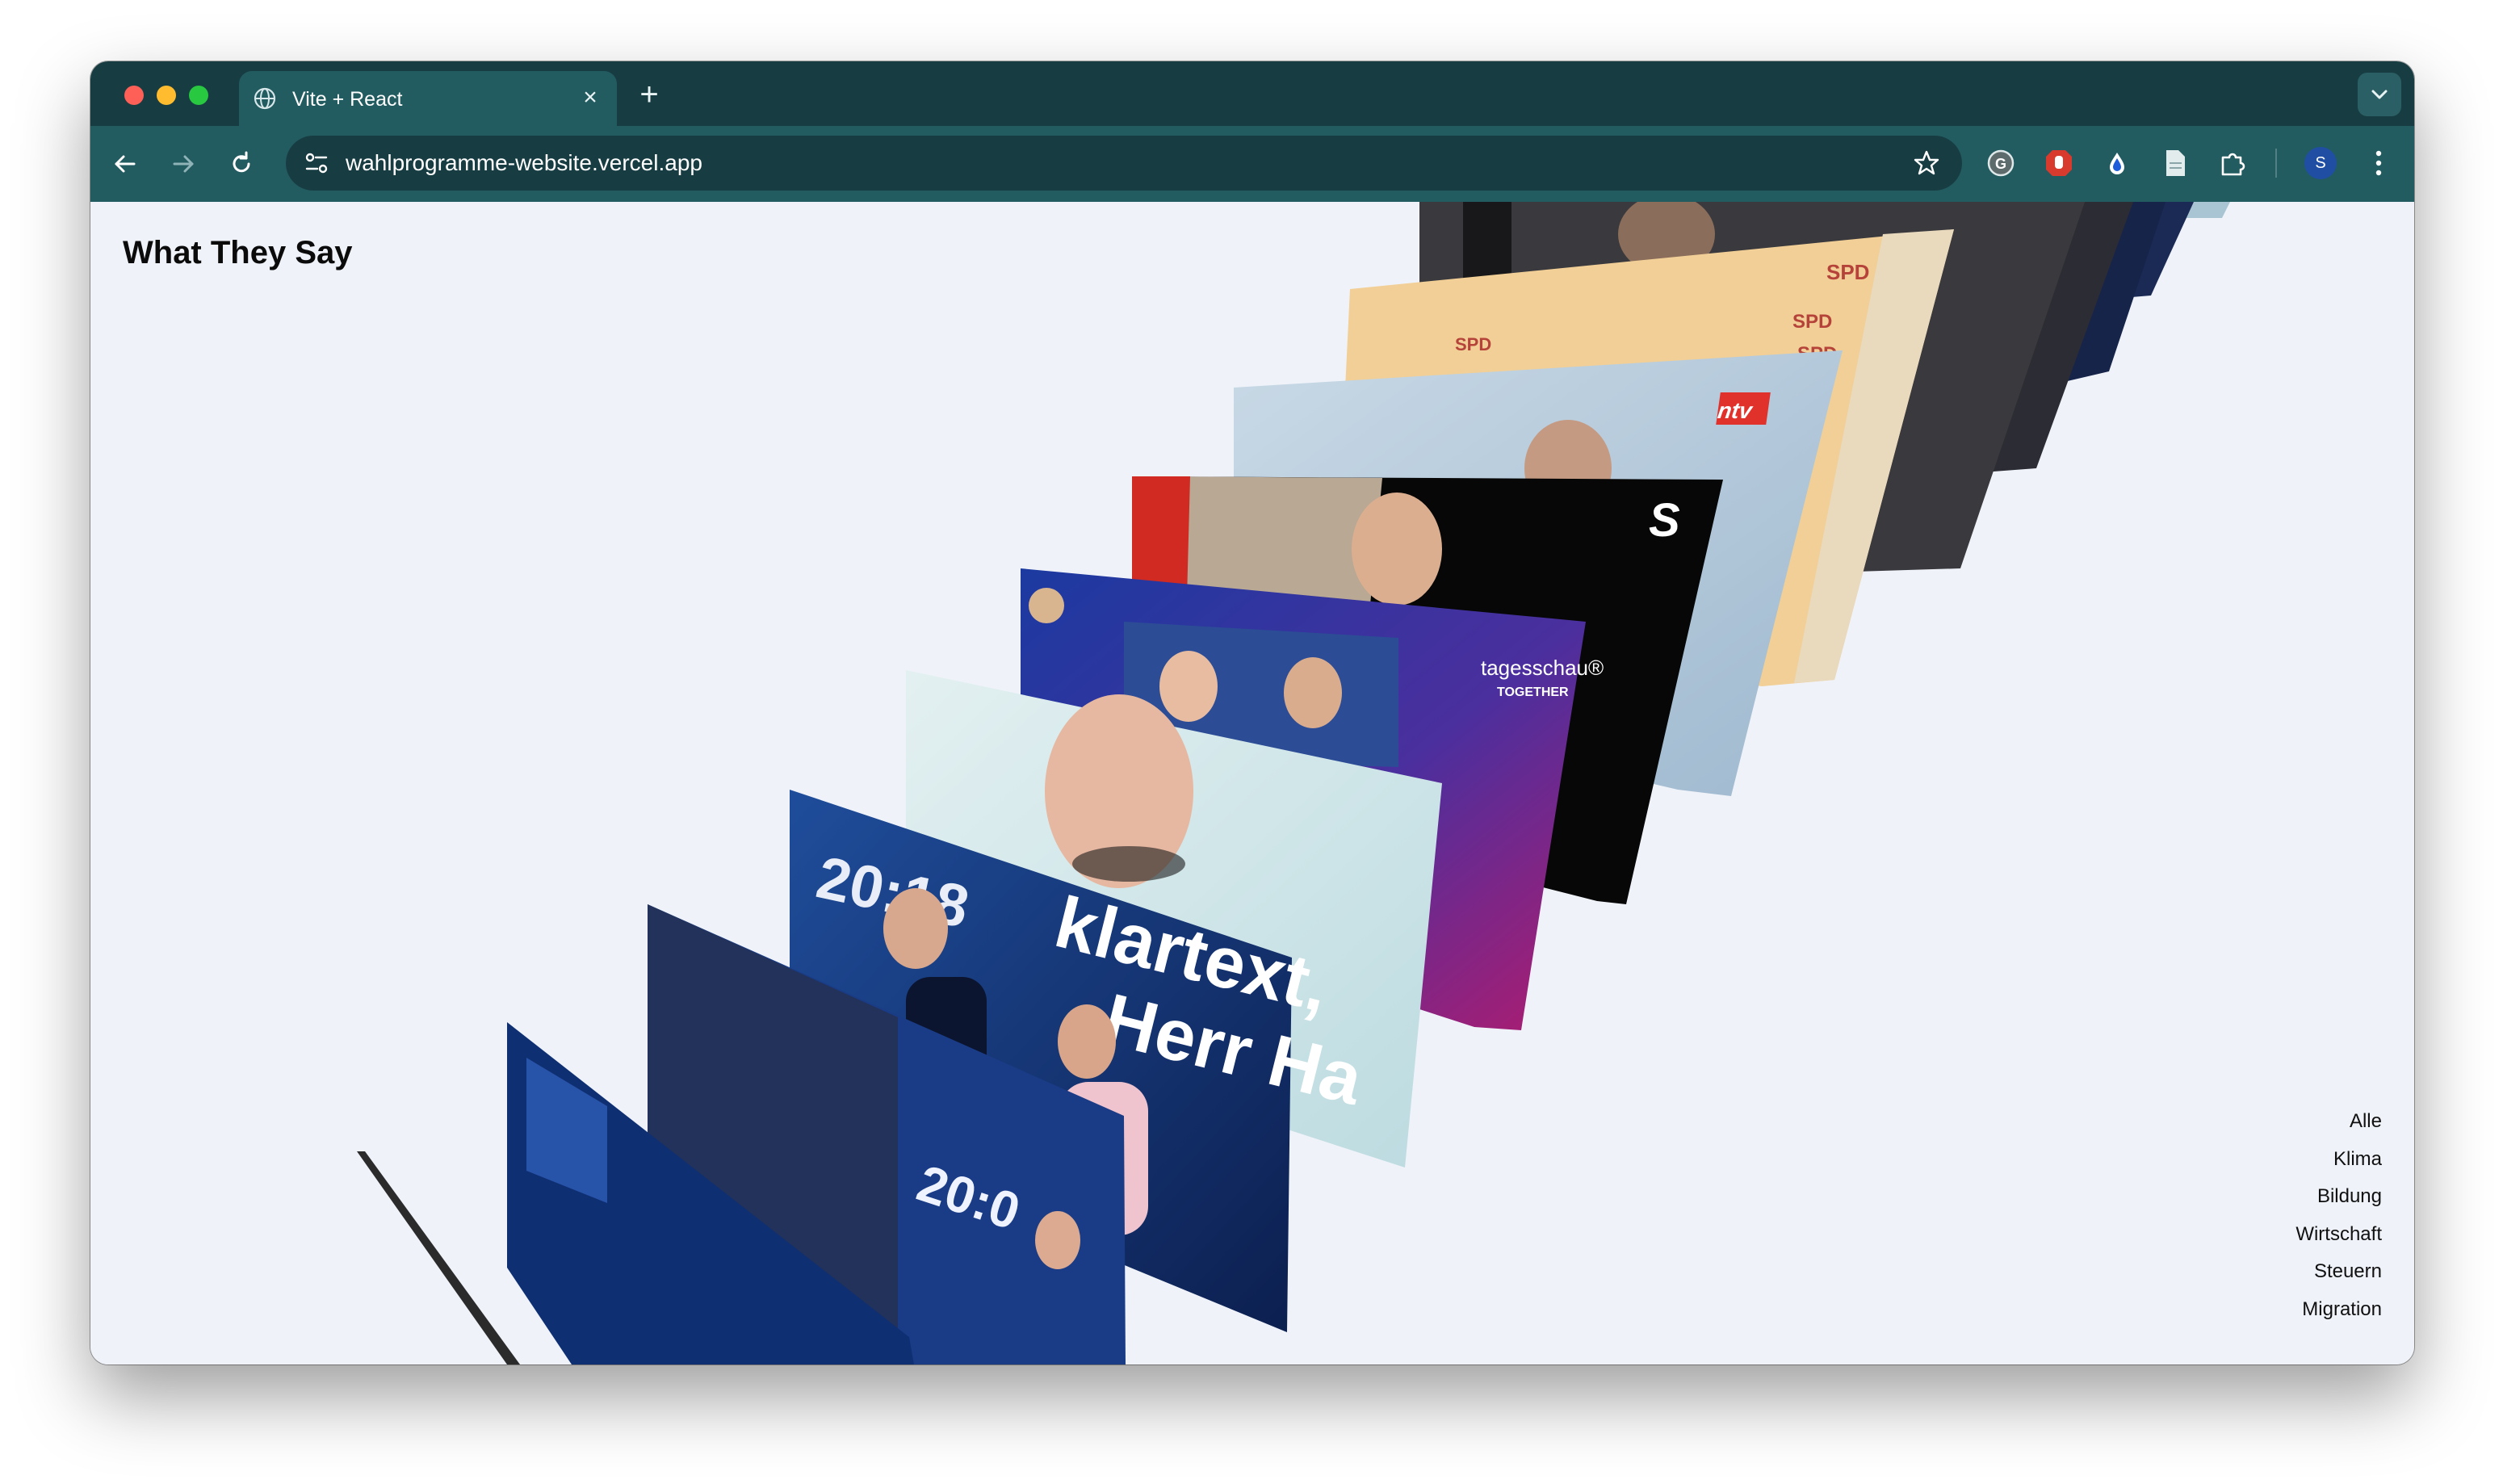 The height and width of the screenshot is (1484, 2503). I want to click on globe-icon, so click(265, 98).